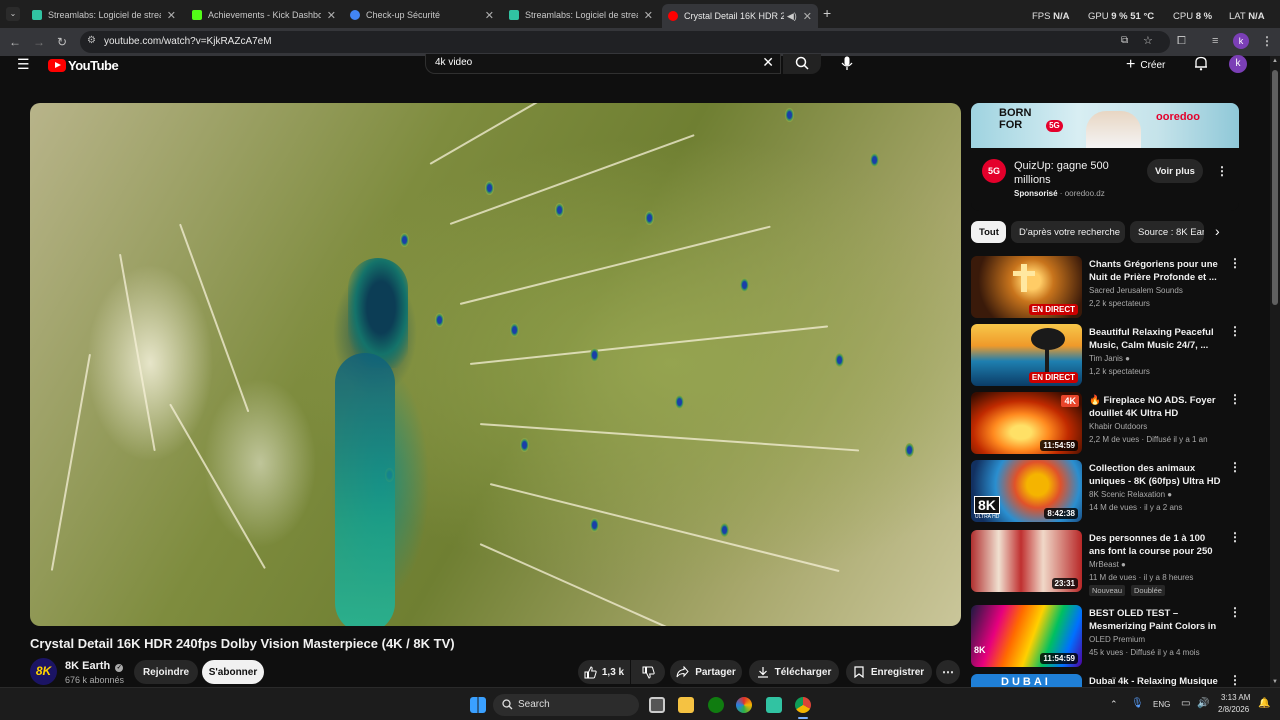 The image size is (1280, 720). Describe the element at coordinates (1026, 636) in the screenshot. I see `video-thumbnail: 8K 11:54:59` at that location.